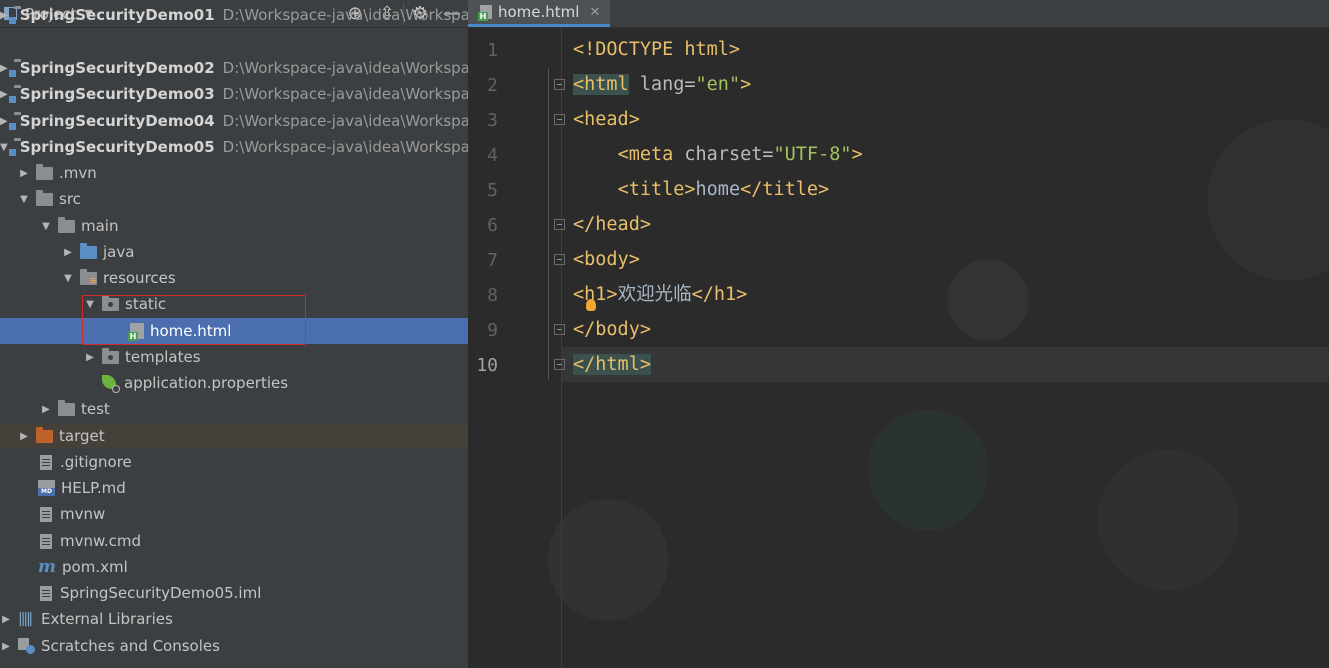 This screenshot has height=668, width=1329. What do you see at coordinates (234, 409) in the screenshot?
I see `tree-item-test: ▶ test` at bounding box center [234, 409].